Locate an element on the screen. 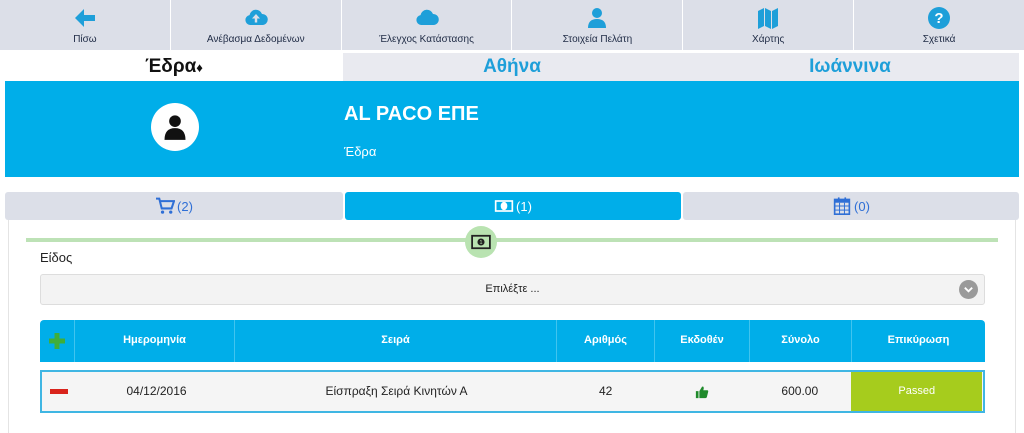 The image size is (1024, 433). upload-data-label: Ανέβασμα Δεδομένων is located at coordinates (255, 39).